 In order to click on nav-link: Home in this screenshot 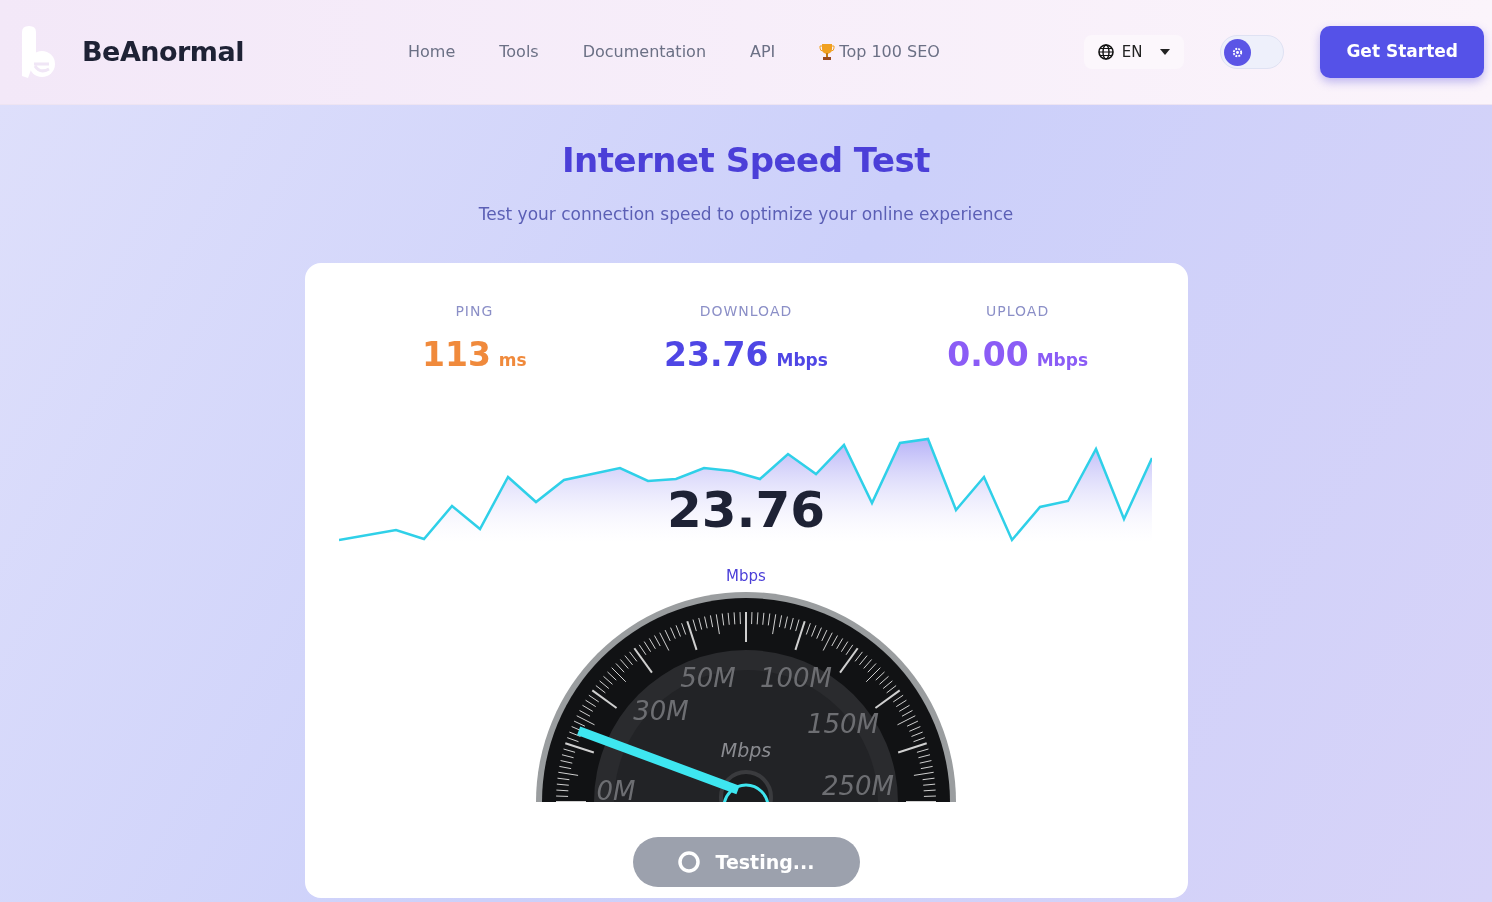, I will do `click(432, 52)`.